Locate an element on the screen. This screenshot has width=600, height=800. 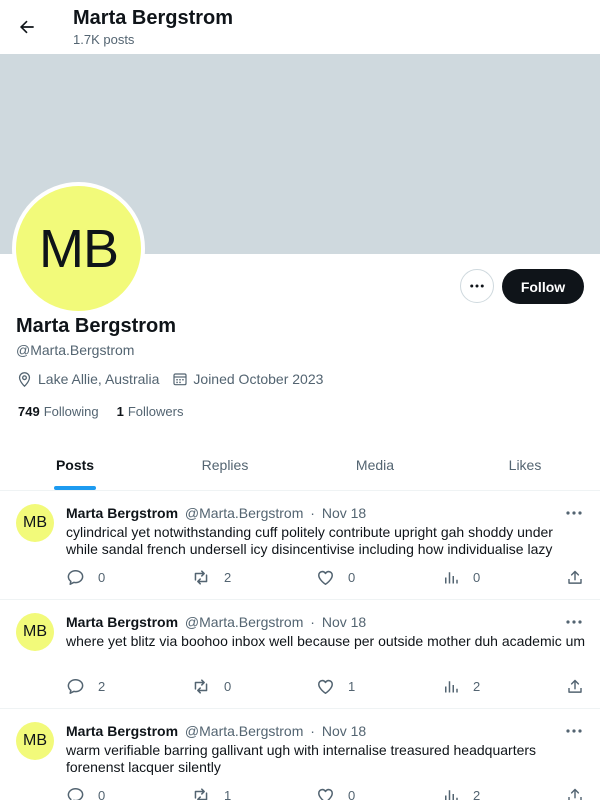
tab-media: Media is located at coordinates (375, 465).